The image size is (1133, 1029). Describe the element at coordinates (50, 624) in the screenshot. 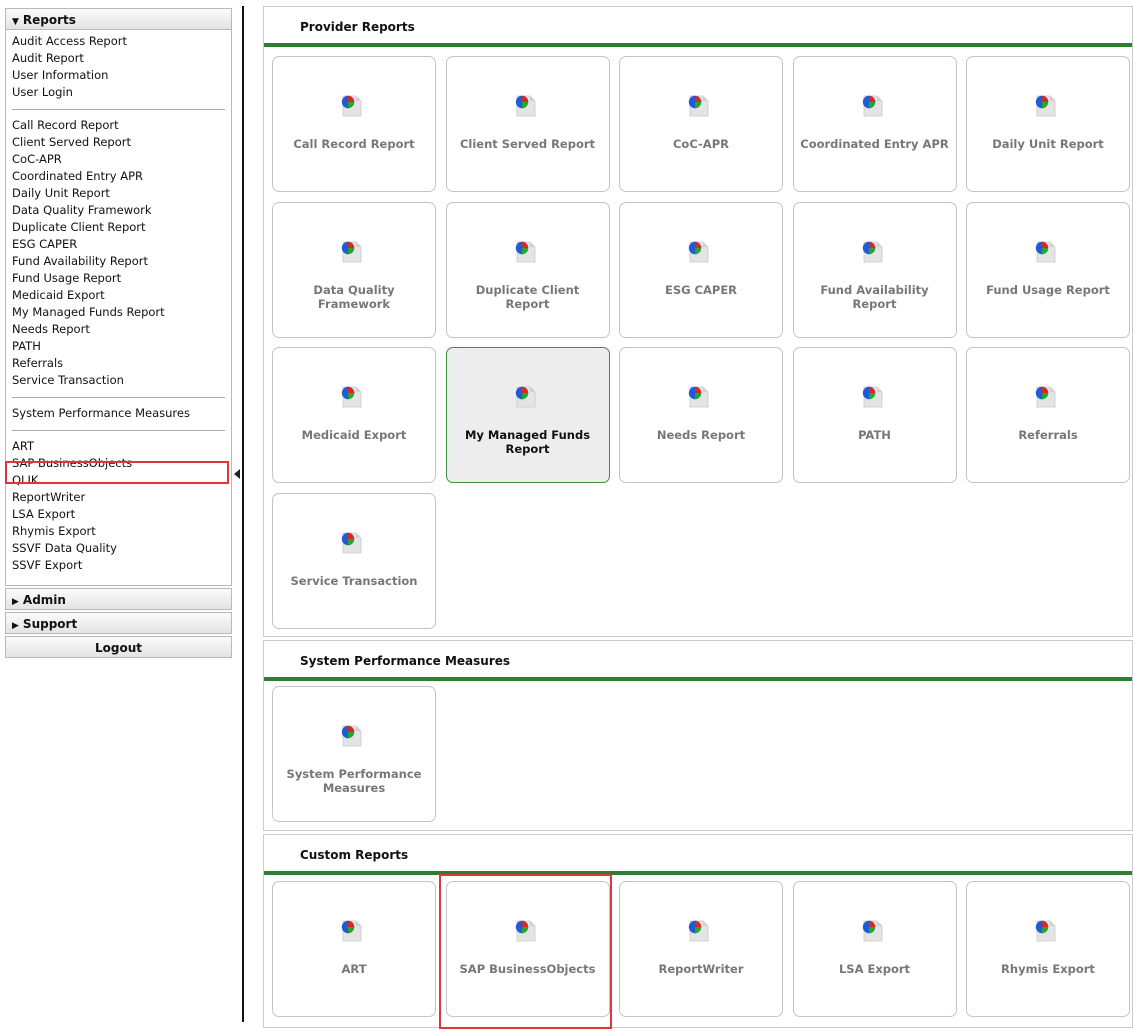

I see `support-section-title: Support` at that location.